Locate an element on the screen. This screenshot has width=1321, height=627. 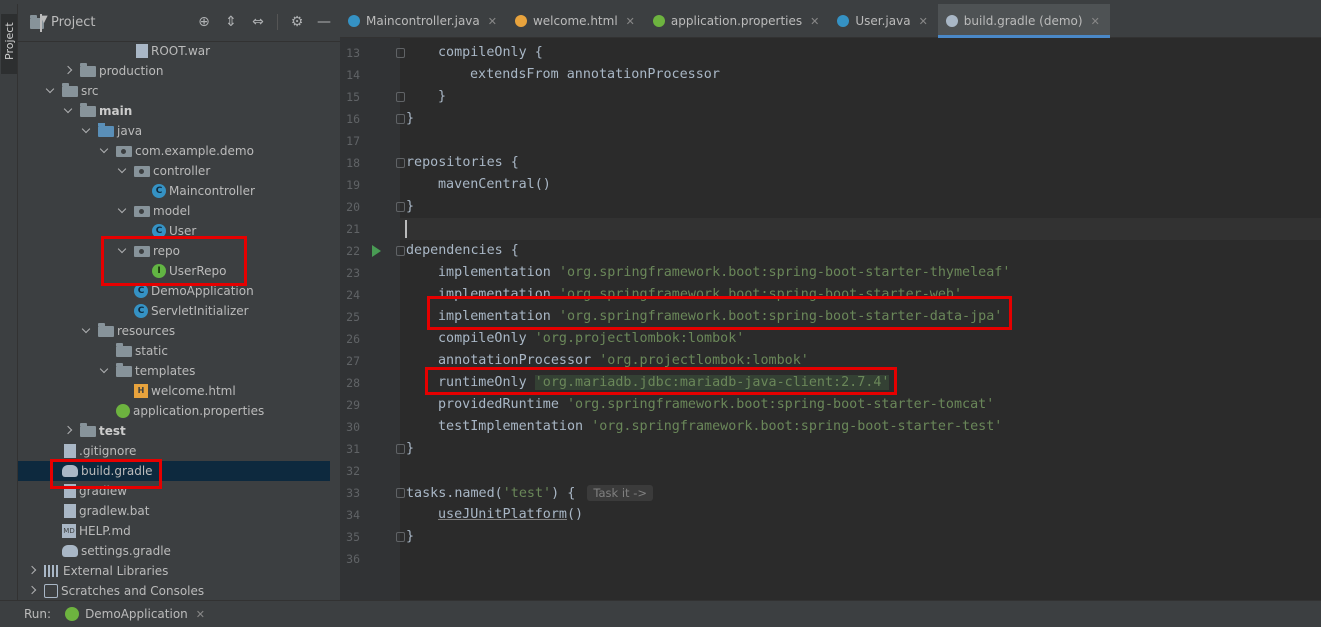
locate-file-icon: ⊕ is located at coordinates (204, 22).